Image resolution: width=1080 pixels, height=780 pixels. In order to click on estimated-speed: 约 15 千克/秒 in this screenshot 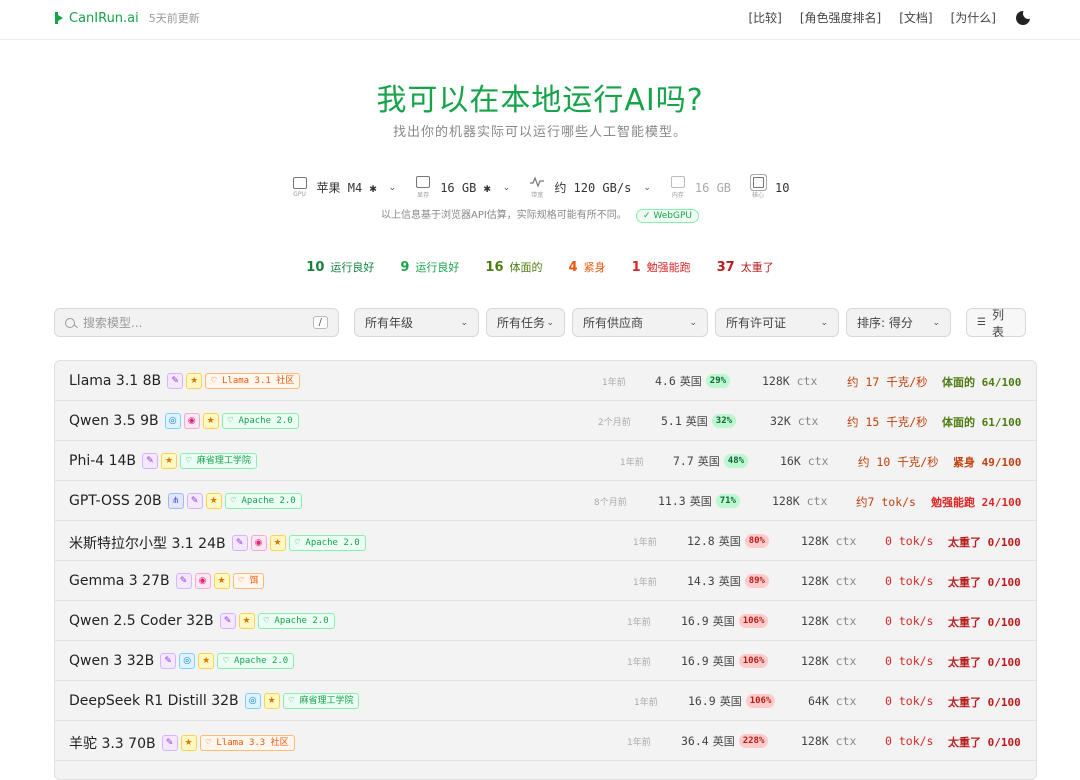, I will do `click(887, 422)`.